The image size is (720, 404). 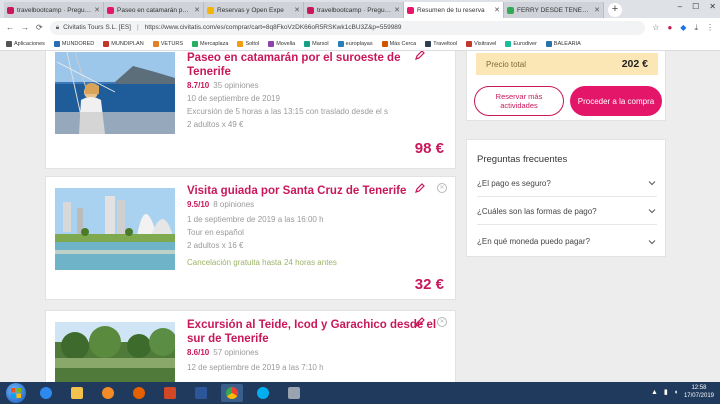 I want to click on tab-5: FERRY DESDE TENERIF ✕, so click(x=554, y=10).